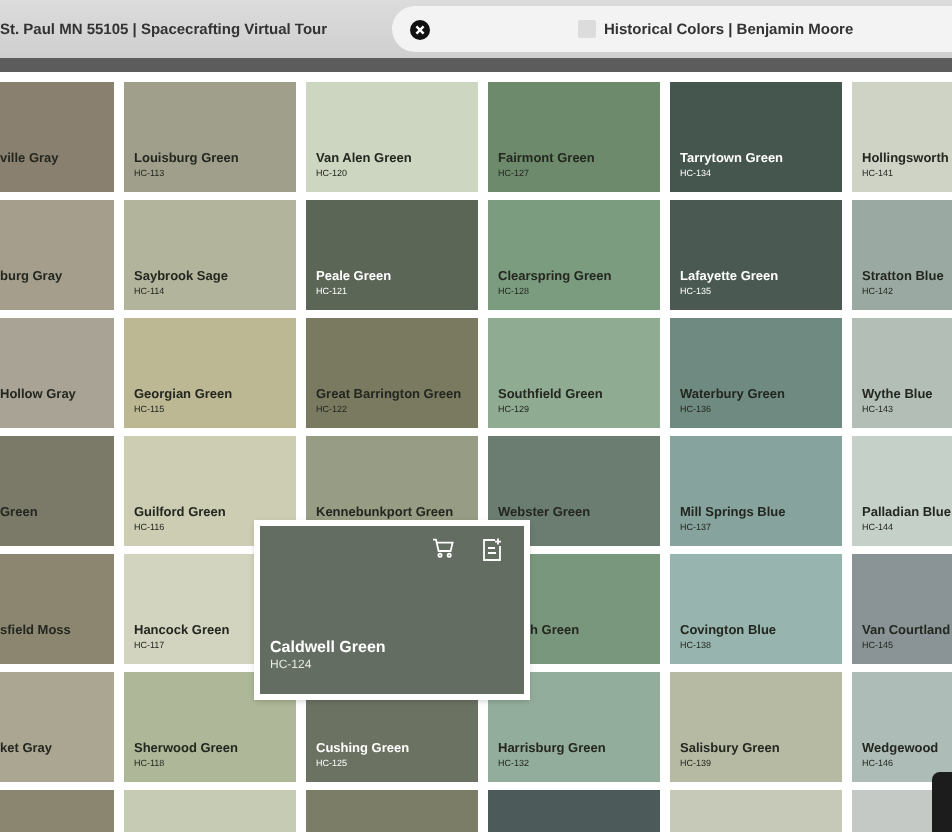 The width and height of the screenshot is (952, 832). Describe the element at coordinates (420, 29) in the screenshot. I see `close-icon` at that location.